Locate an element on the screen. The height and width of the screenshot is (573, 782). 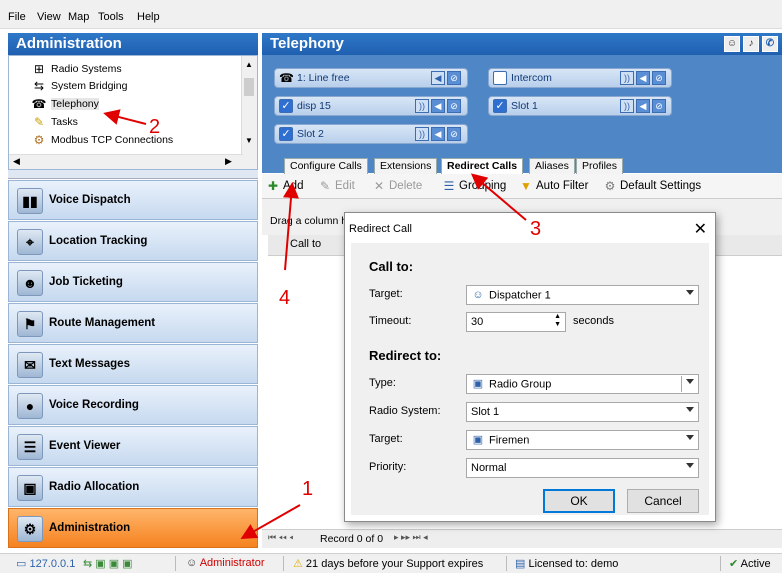
annotation-2: 2 is located at coordinates (155, 127).